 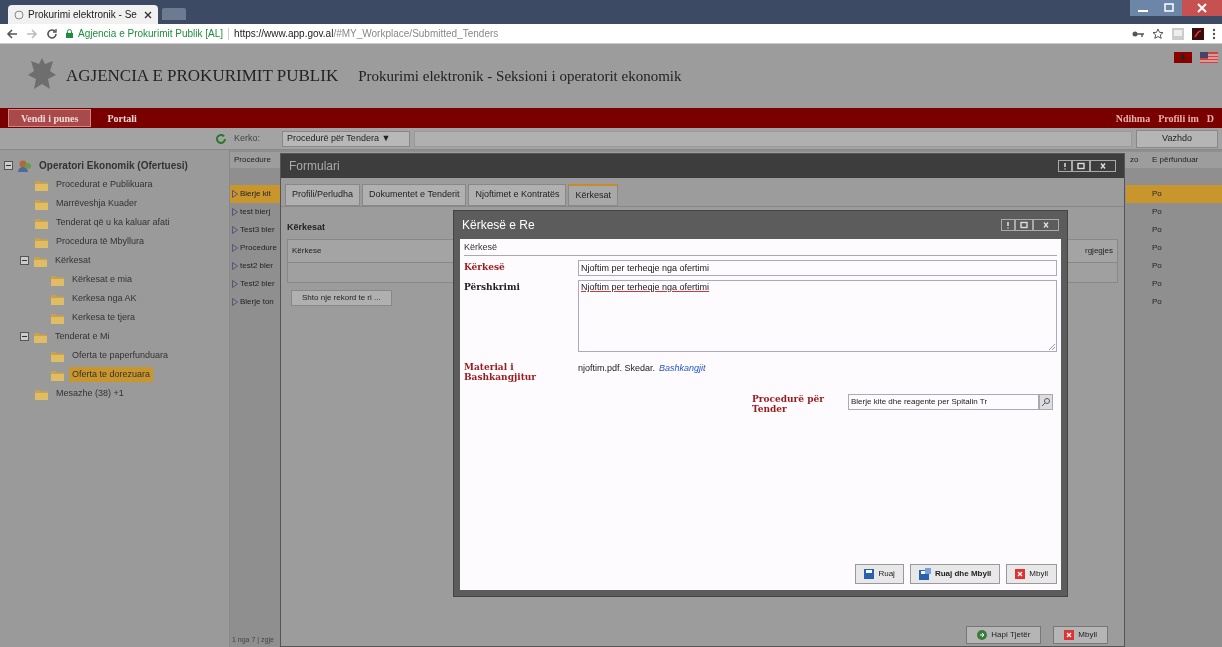 I want to click on lookup-field: Blerje kite dhe reagente per Spitalin Tr, so click(x=943, y=402).